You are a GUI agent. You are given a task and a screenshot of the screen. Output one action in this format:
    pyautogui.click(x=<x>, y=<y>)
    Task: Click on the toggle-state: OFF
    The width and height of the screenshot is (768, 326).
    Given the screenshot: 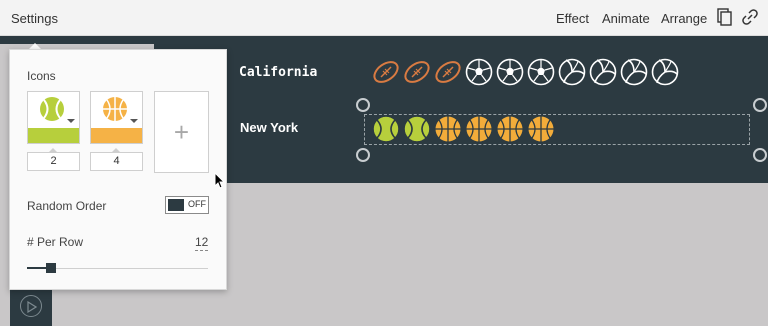 What is the action you would take?
    pyautogui.click(x=197, y=204)
    